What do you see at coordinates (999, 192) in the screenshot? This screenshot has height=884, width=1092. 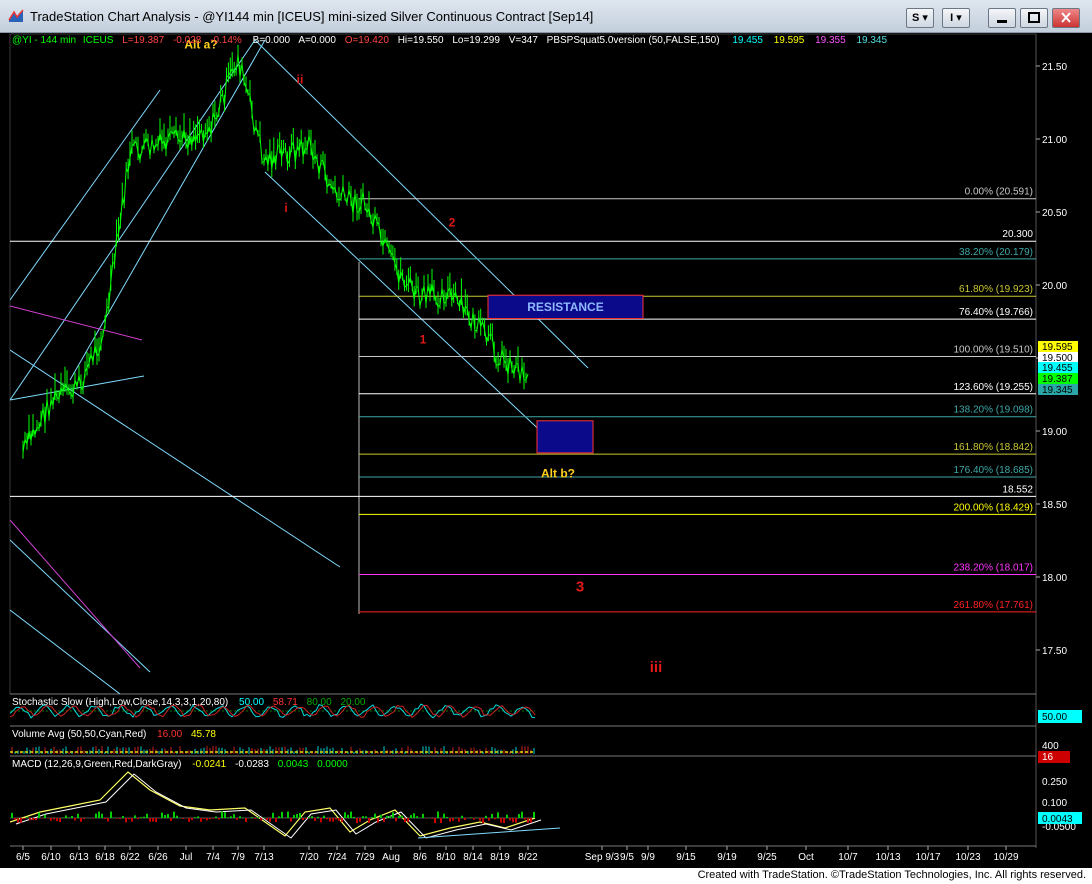 I see `fib-level-label: 0.00% (20.591)` at bounding box center [999, 192].